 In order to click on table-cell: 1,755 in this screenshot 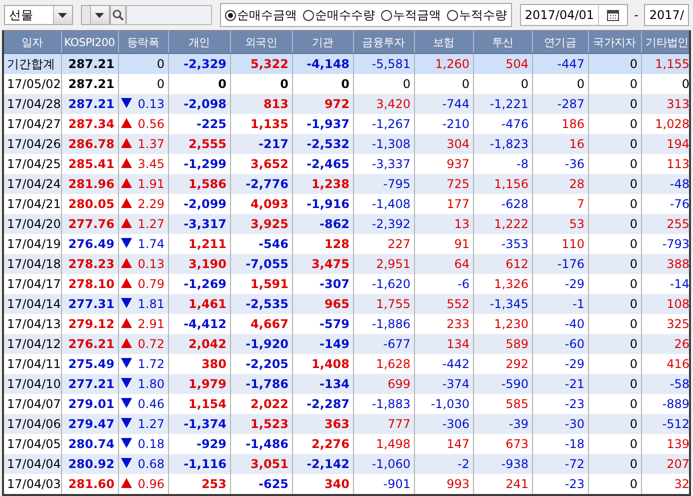, I will do `click(383, 304)`.